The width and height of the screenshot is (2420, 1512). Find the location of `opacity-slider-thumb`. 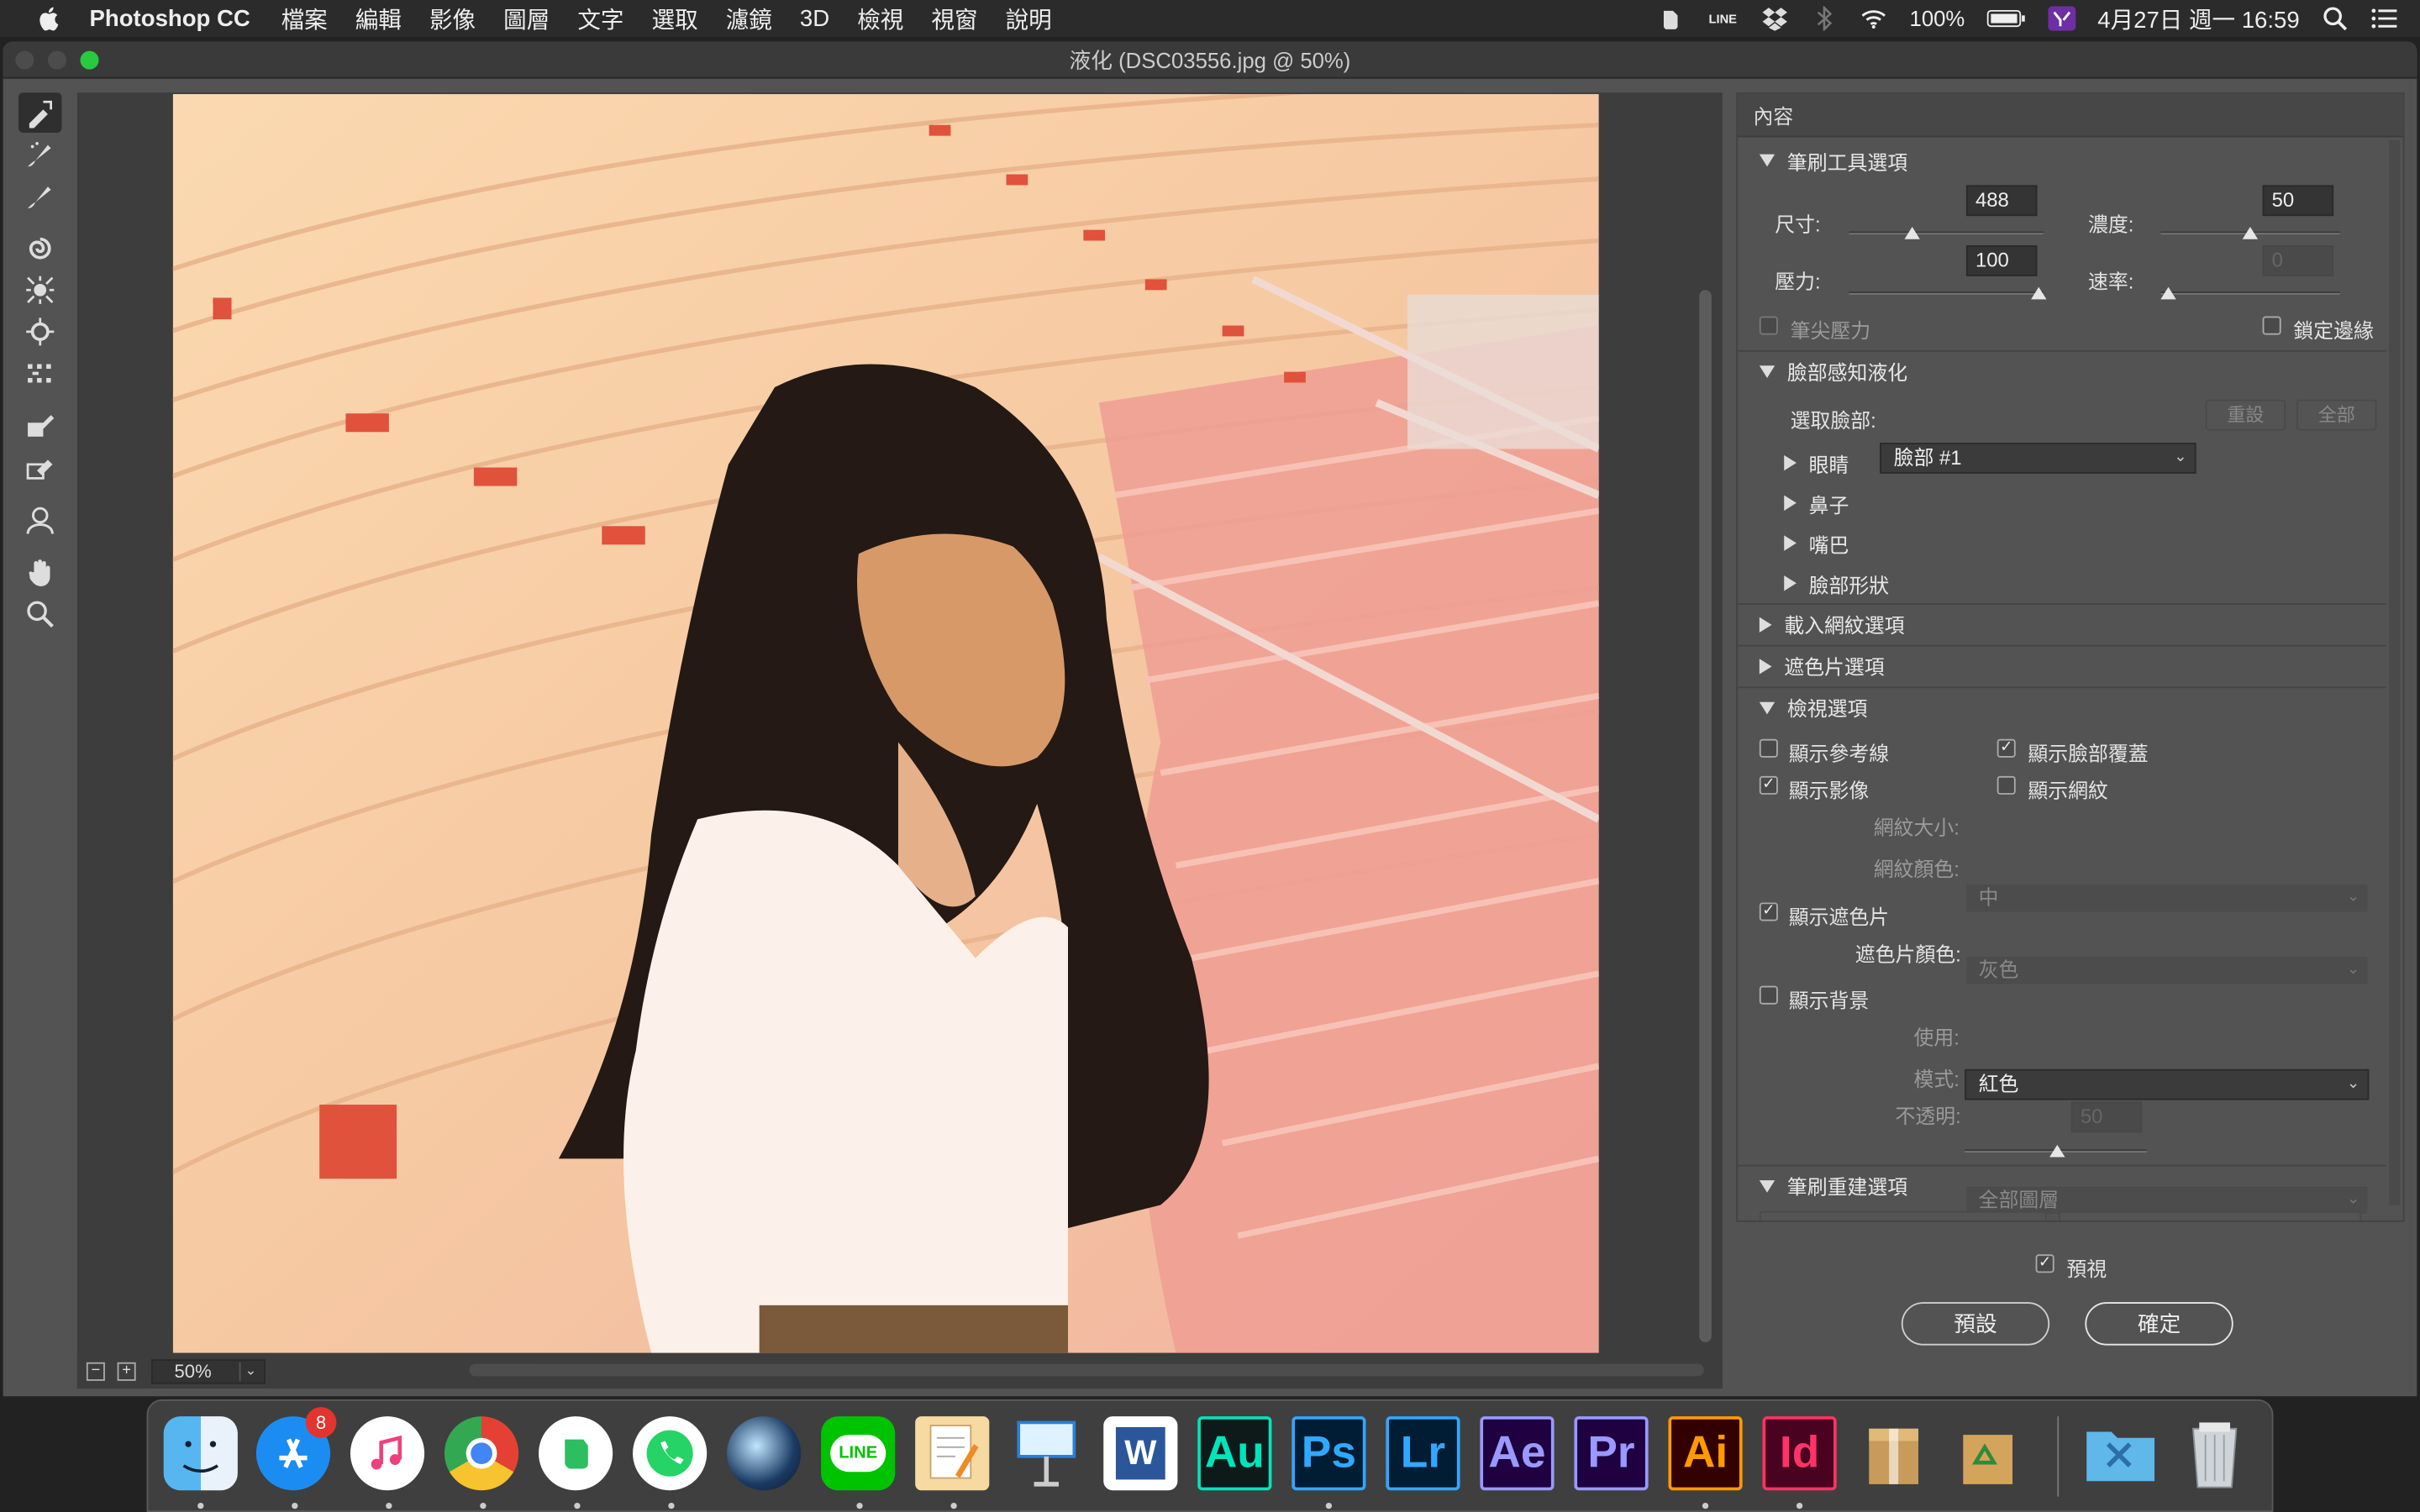

opacity-slider-thumb is located at coordinates (2057, 1151).